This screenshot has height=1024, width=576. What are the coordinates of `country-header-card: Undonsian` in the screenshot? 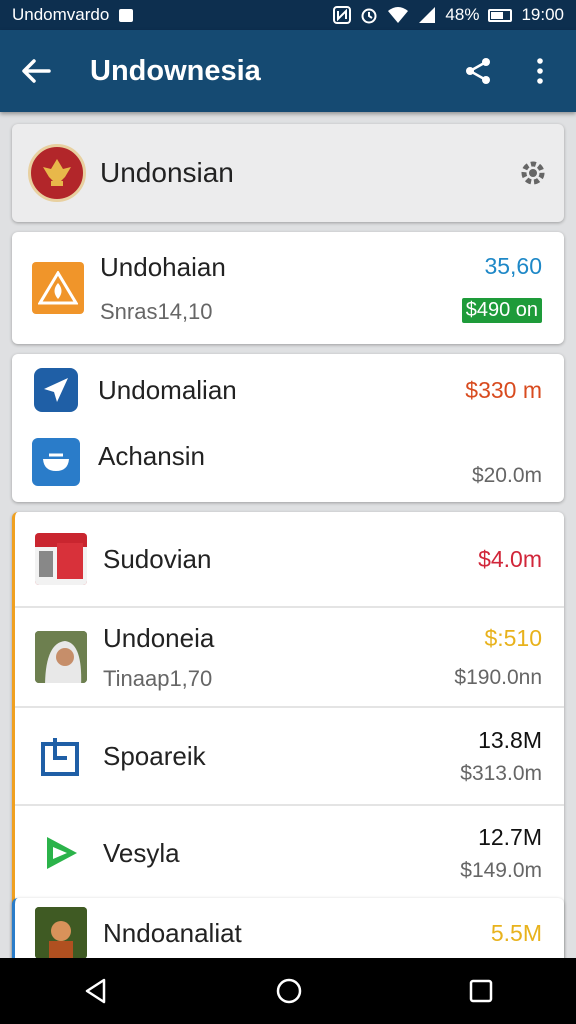 It's located at (288, 173).